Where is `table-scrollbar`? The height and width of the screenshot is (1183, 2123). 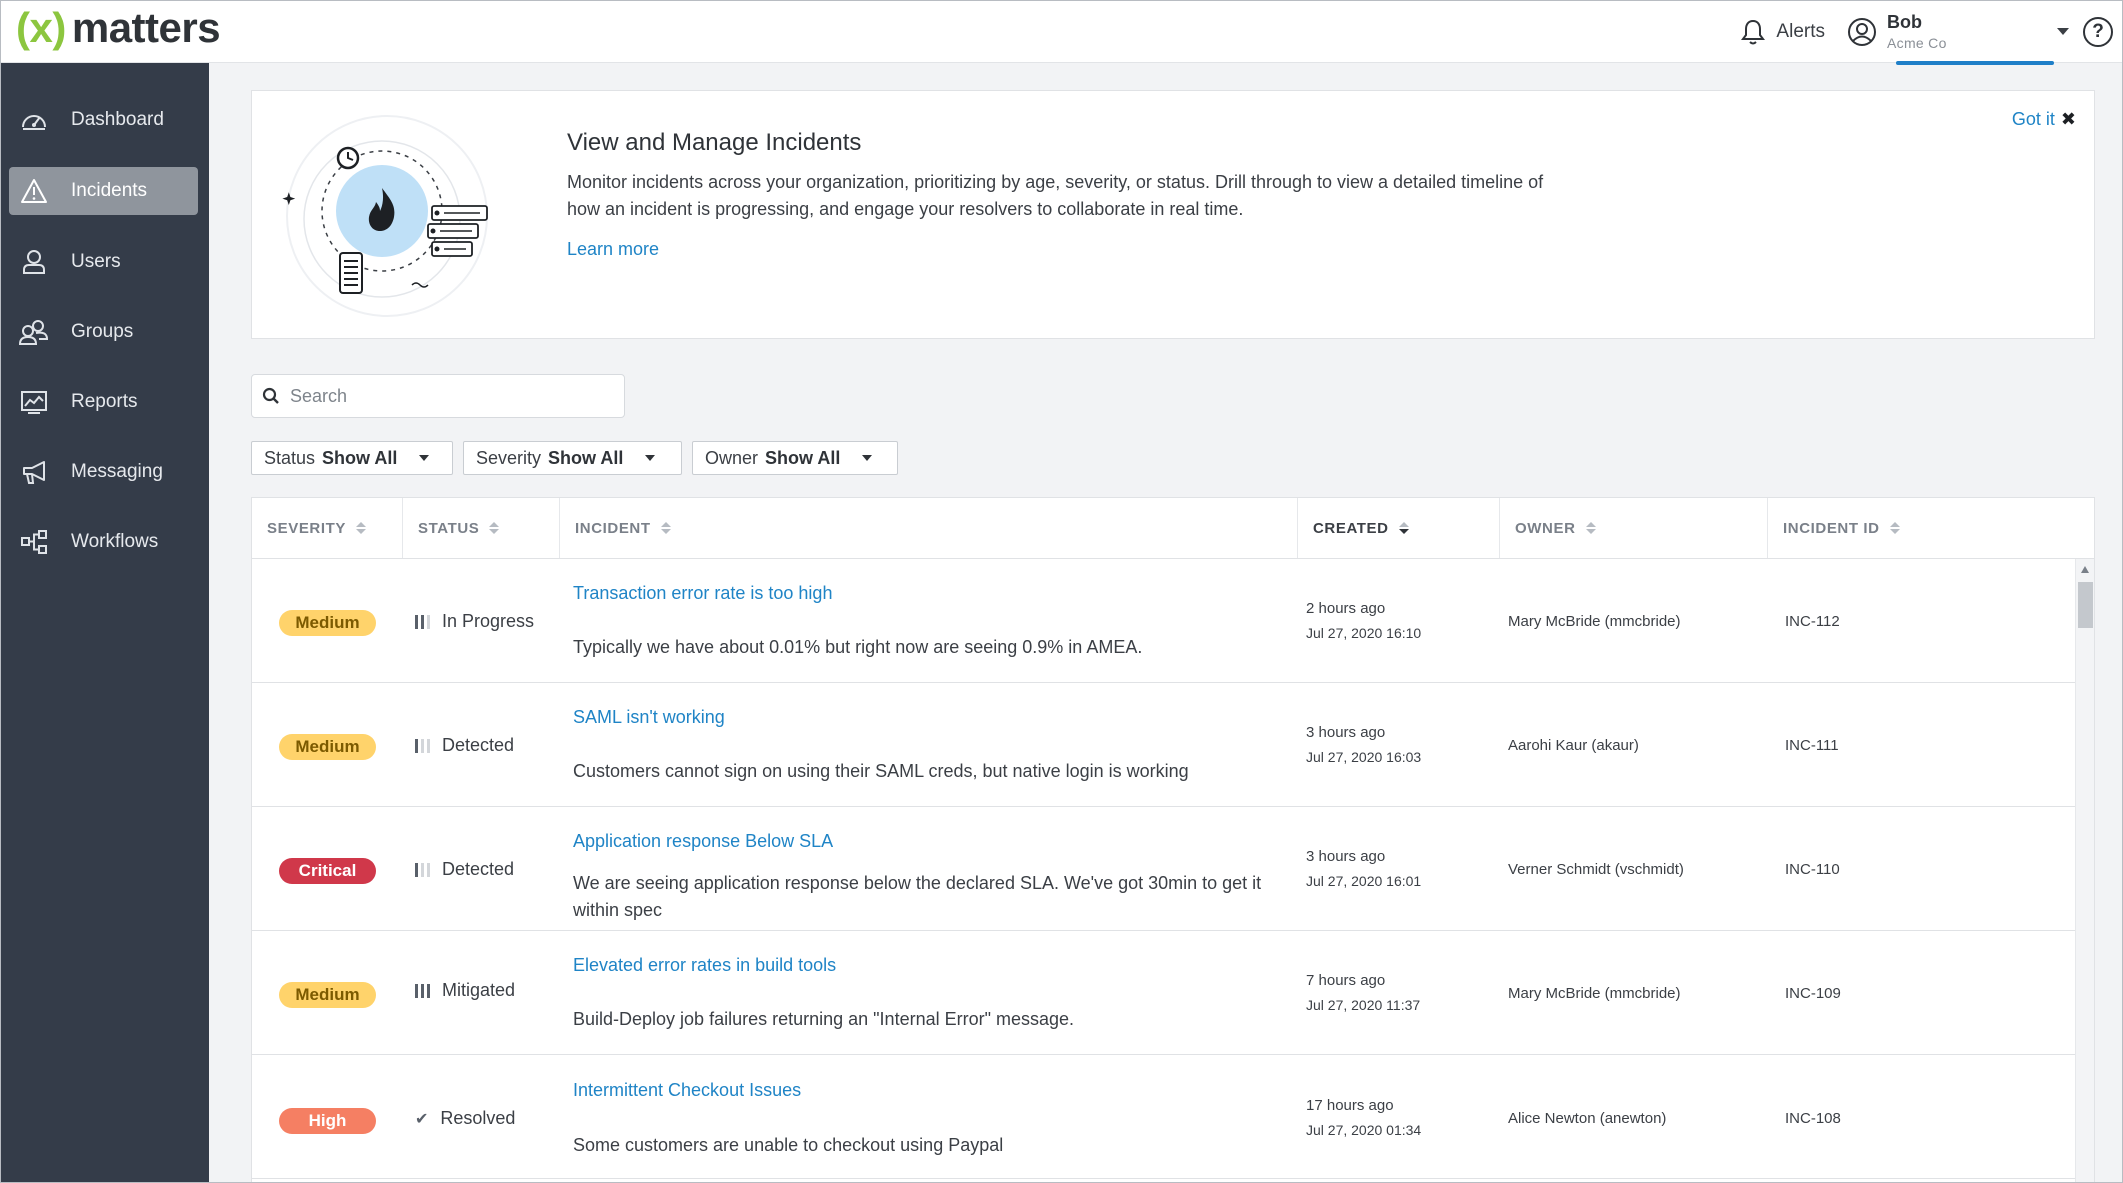
table-scrollbar is located at coordinates (2084, 871).